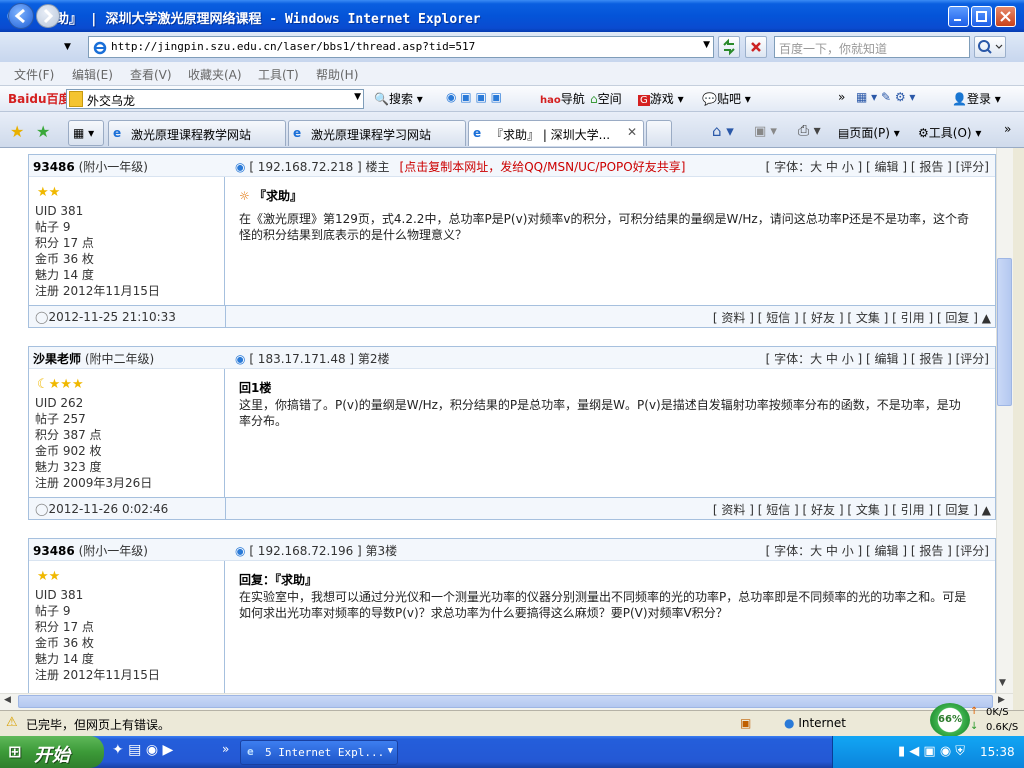  Describe the element at coordinates (706, 45) in the screenshot. I see `address-dropdown-icon: ▼` at that location.